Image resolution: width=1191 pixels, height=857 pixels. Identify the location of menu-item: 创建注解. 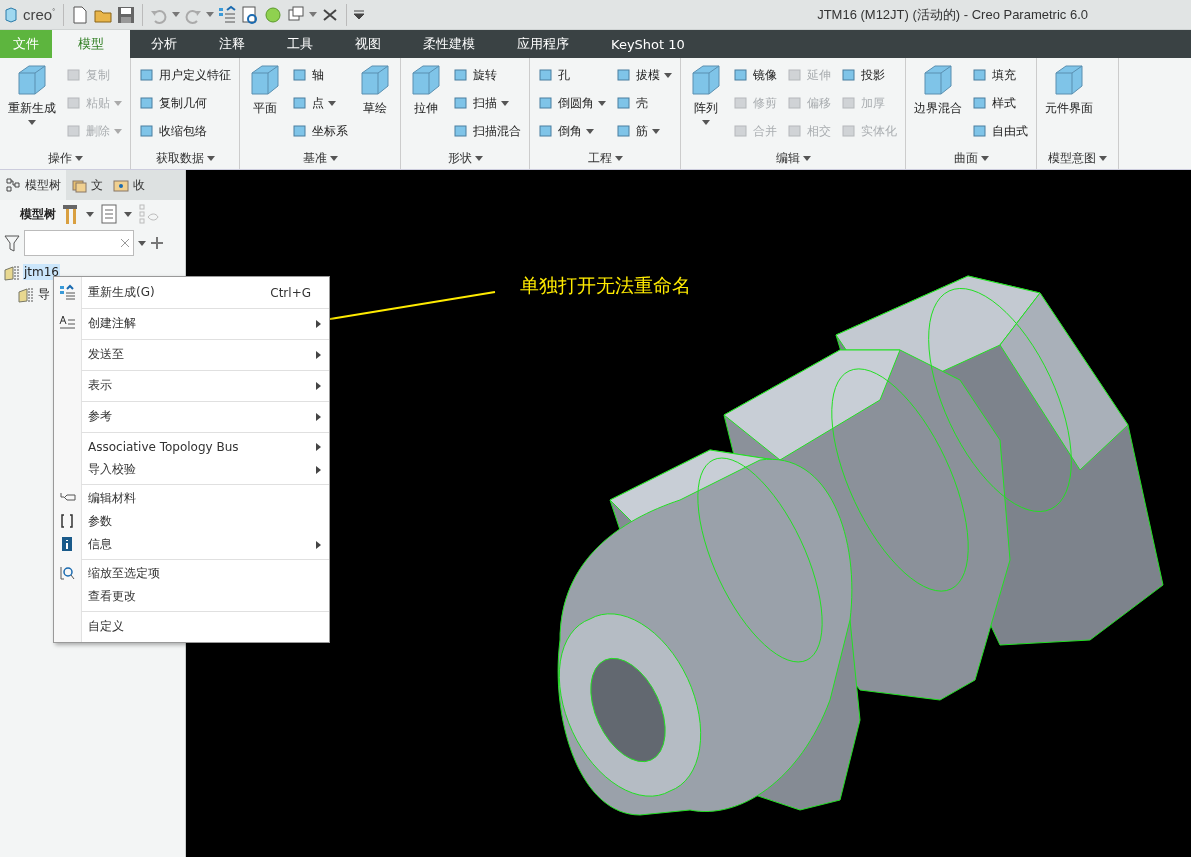
(191, 323).